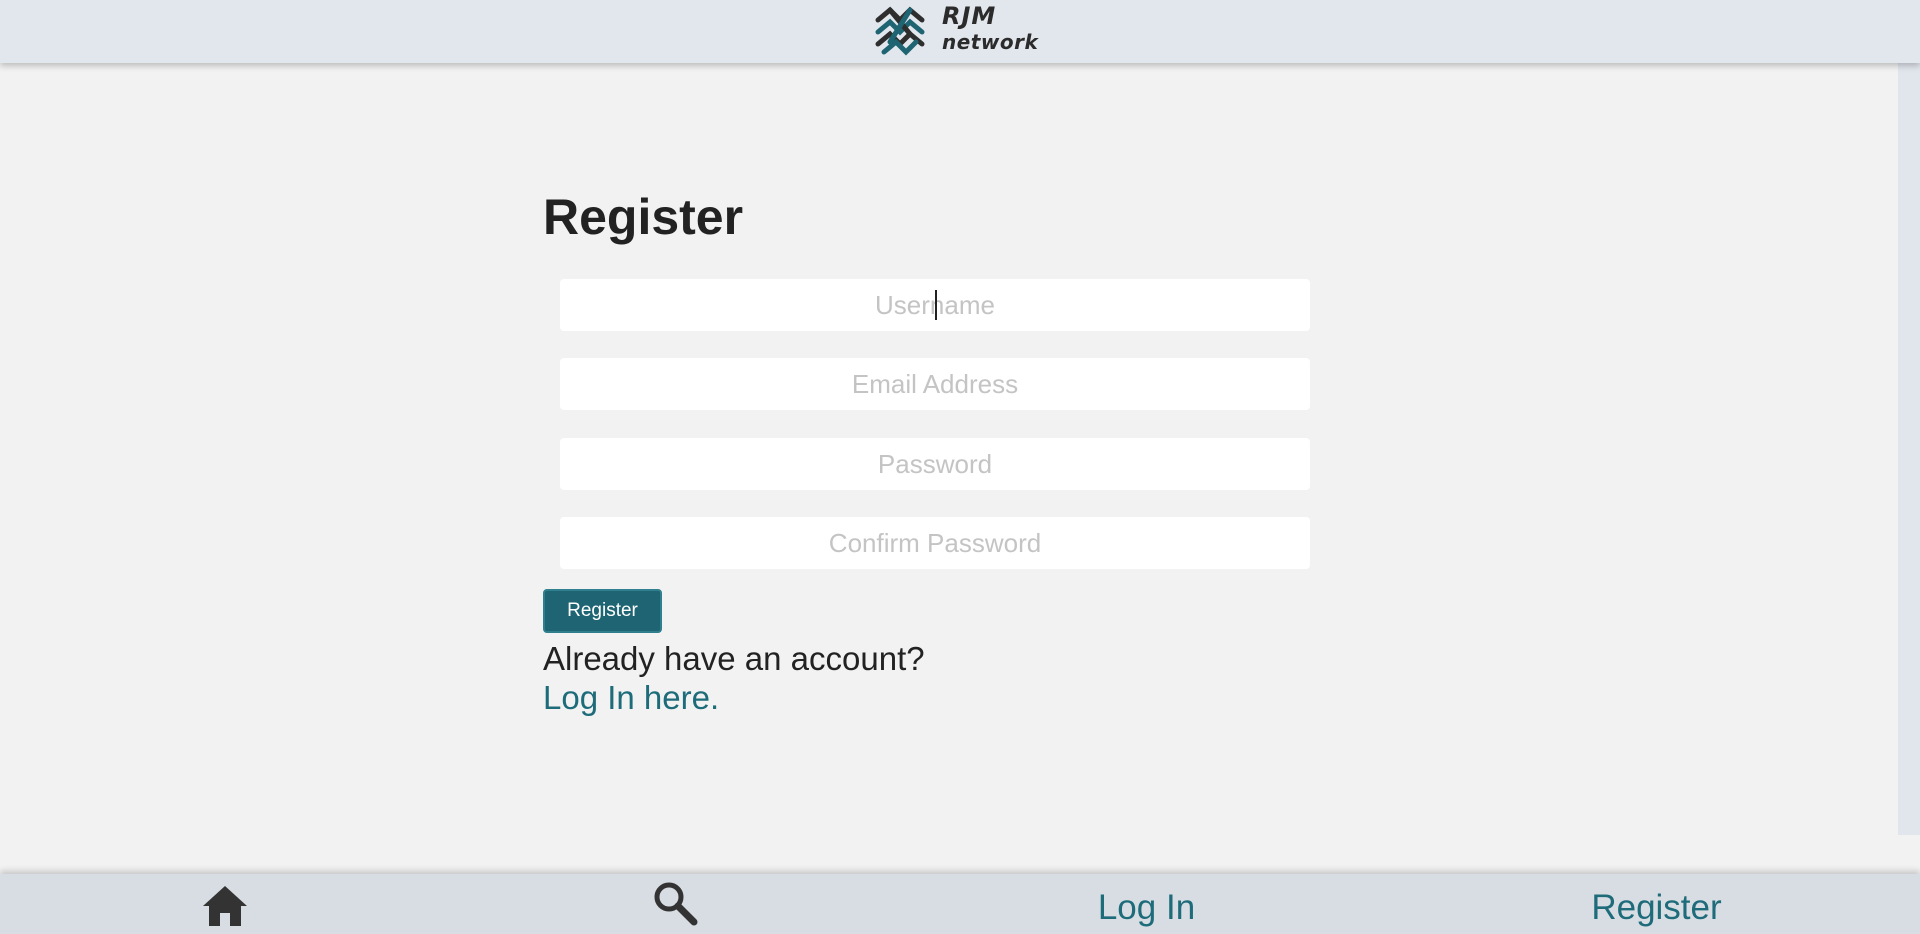 The image size is (1920, 934). What do you see at coordinates (1656, 907) in the screenshot?
I see `nav-register-label: Register` at bounding box center [1656, 907].